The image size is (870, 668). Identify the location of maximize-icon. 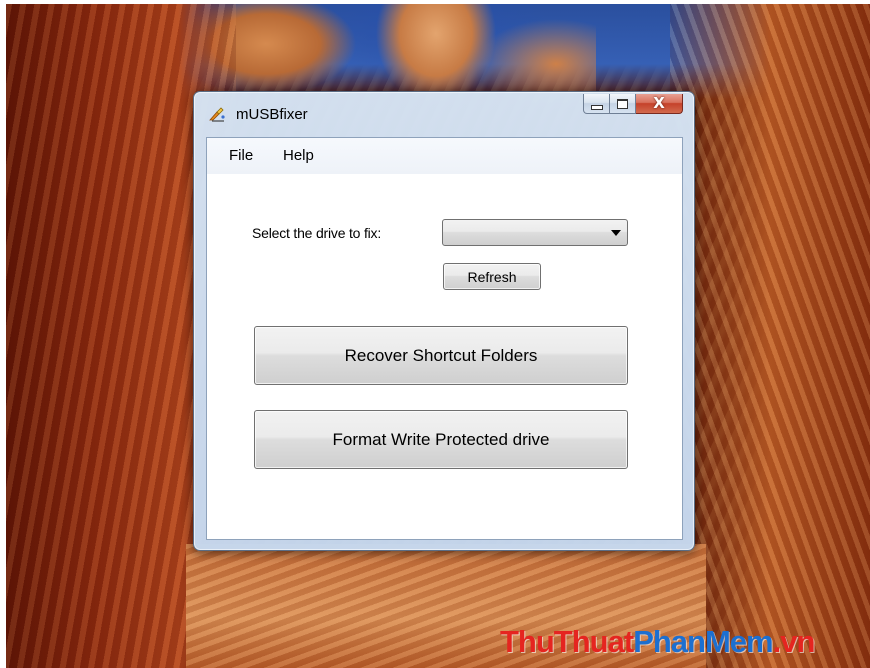
(622, 103).